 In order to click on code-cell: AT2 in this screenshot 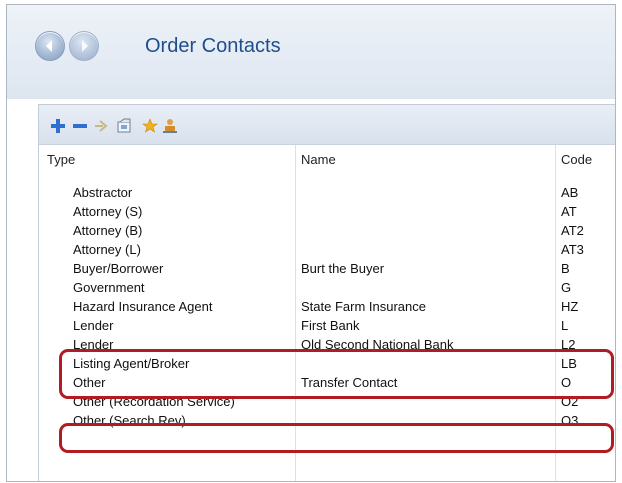, I will do `click(572, 230)`.